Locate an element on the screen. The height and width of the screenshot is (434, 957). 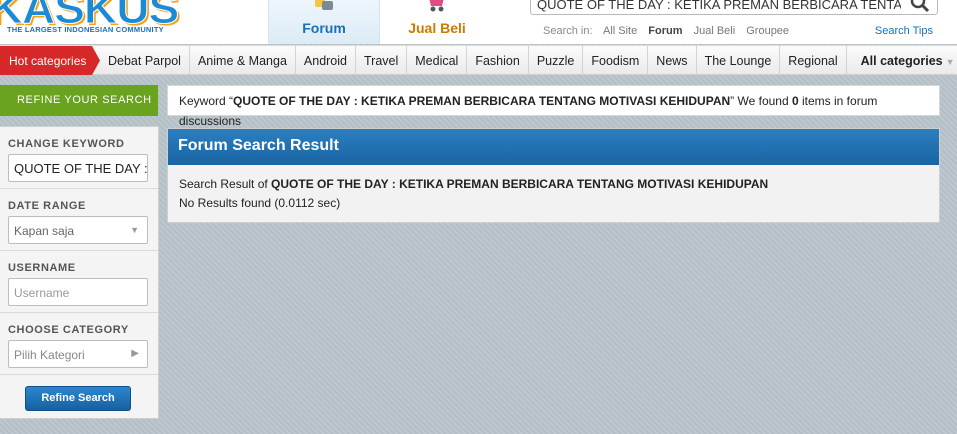
category-puzzle: Puzzle is located at coordinates (556, 60).